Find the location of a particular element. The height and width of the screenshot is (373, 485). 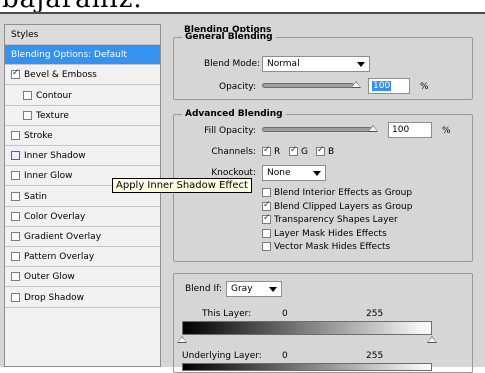

style-item-label: Bevel & Emboss is located at coordinates (60, 75).